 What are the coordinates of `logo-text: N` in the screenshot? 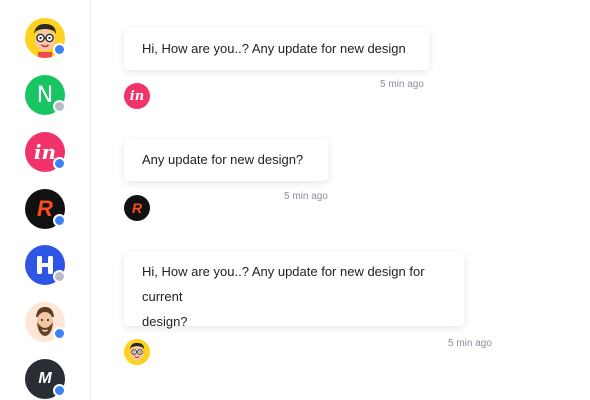 It's located at (45, 95).